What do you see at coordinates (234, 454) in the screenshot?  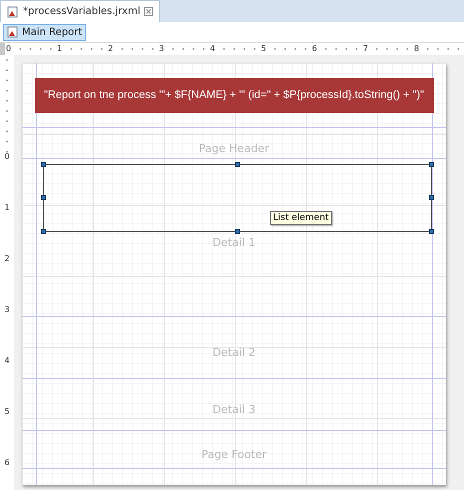 I see `band-label: Page Footer` at bounding box center [234, 454].